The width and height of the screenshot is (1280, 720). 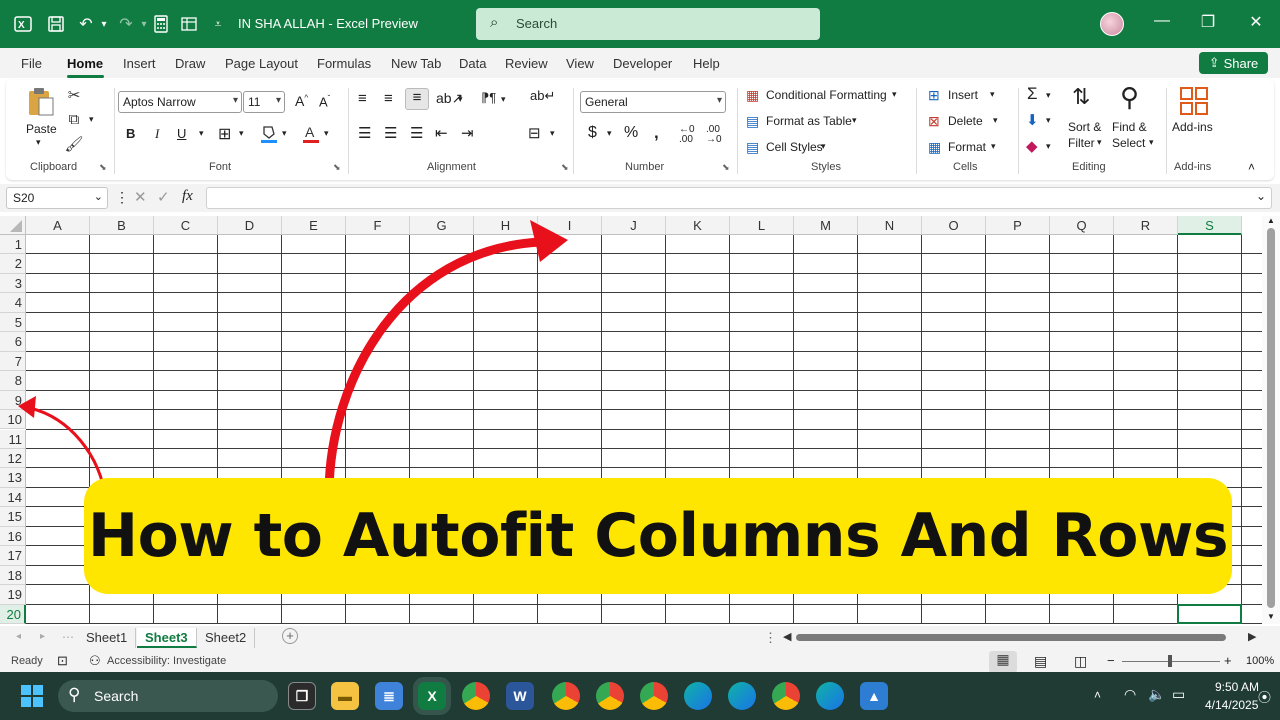 What do you see at coordinates (13, 225) in the screenshot?
I see `select-all-corner` at bounding box center [13, 225].